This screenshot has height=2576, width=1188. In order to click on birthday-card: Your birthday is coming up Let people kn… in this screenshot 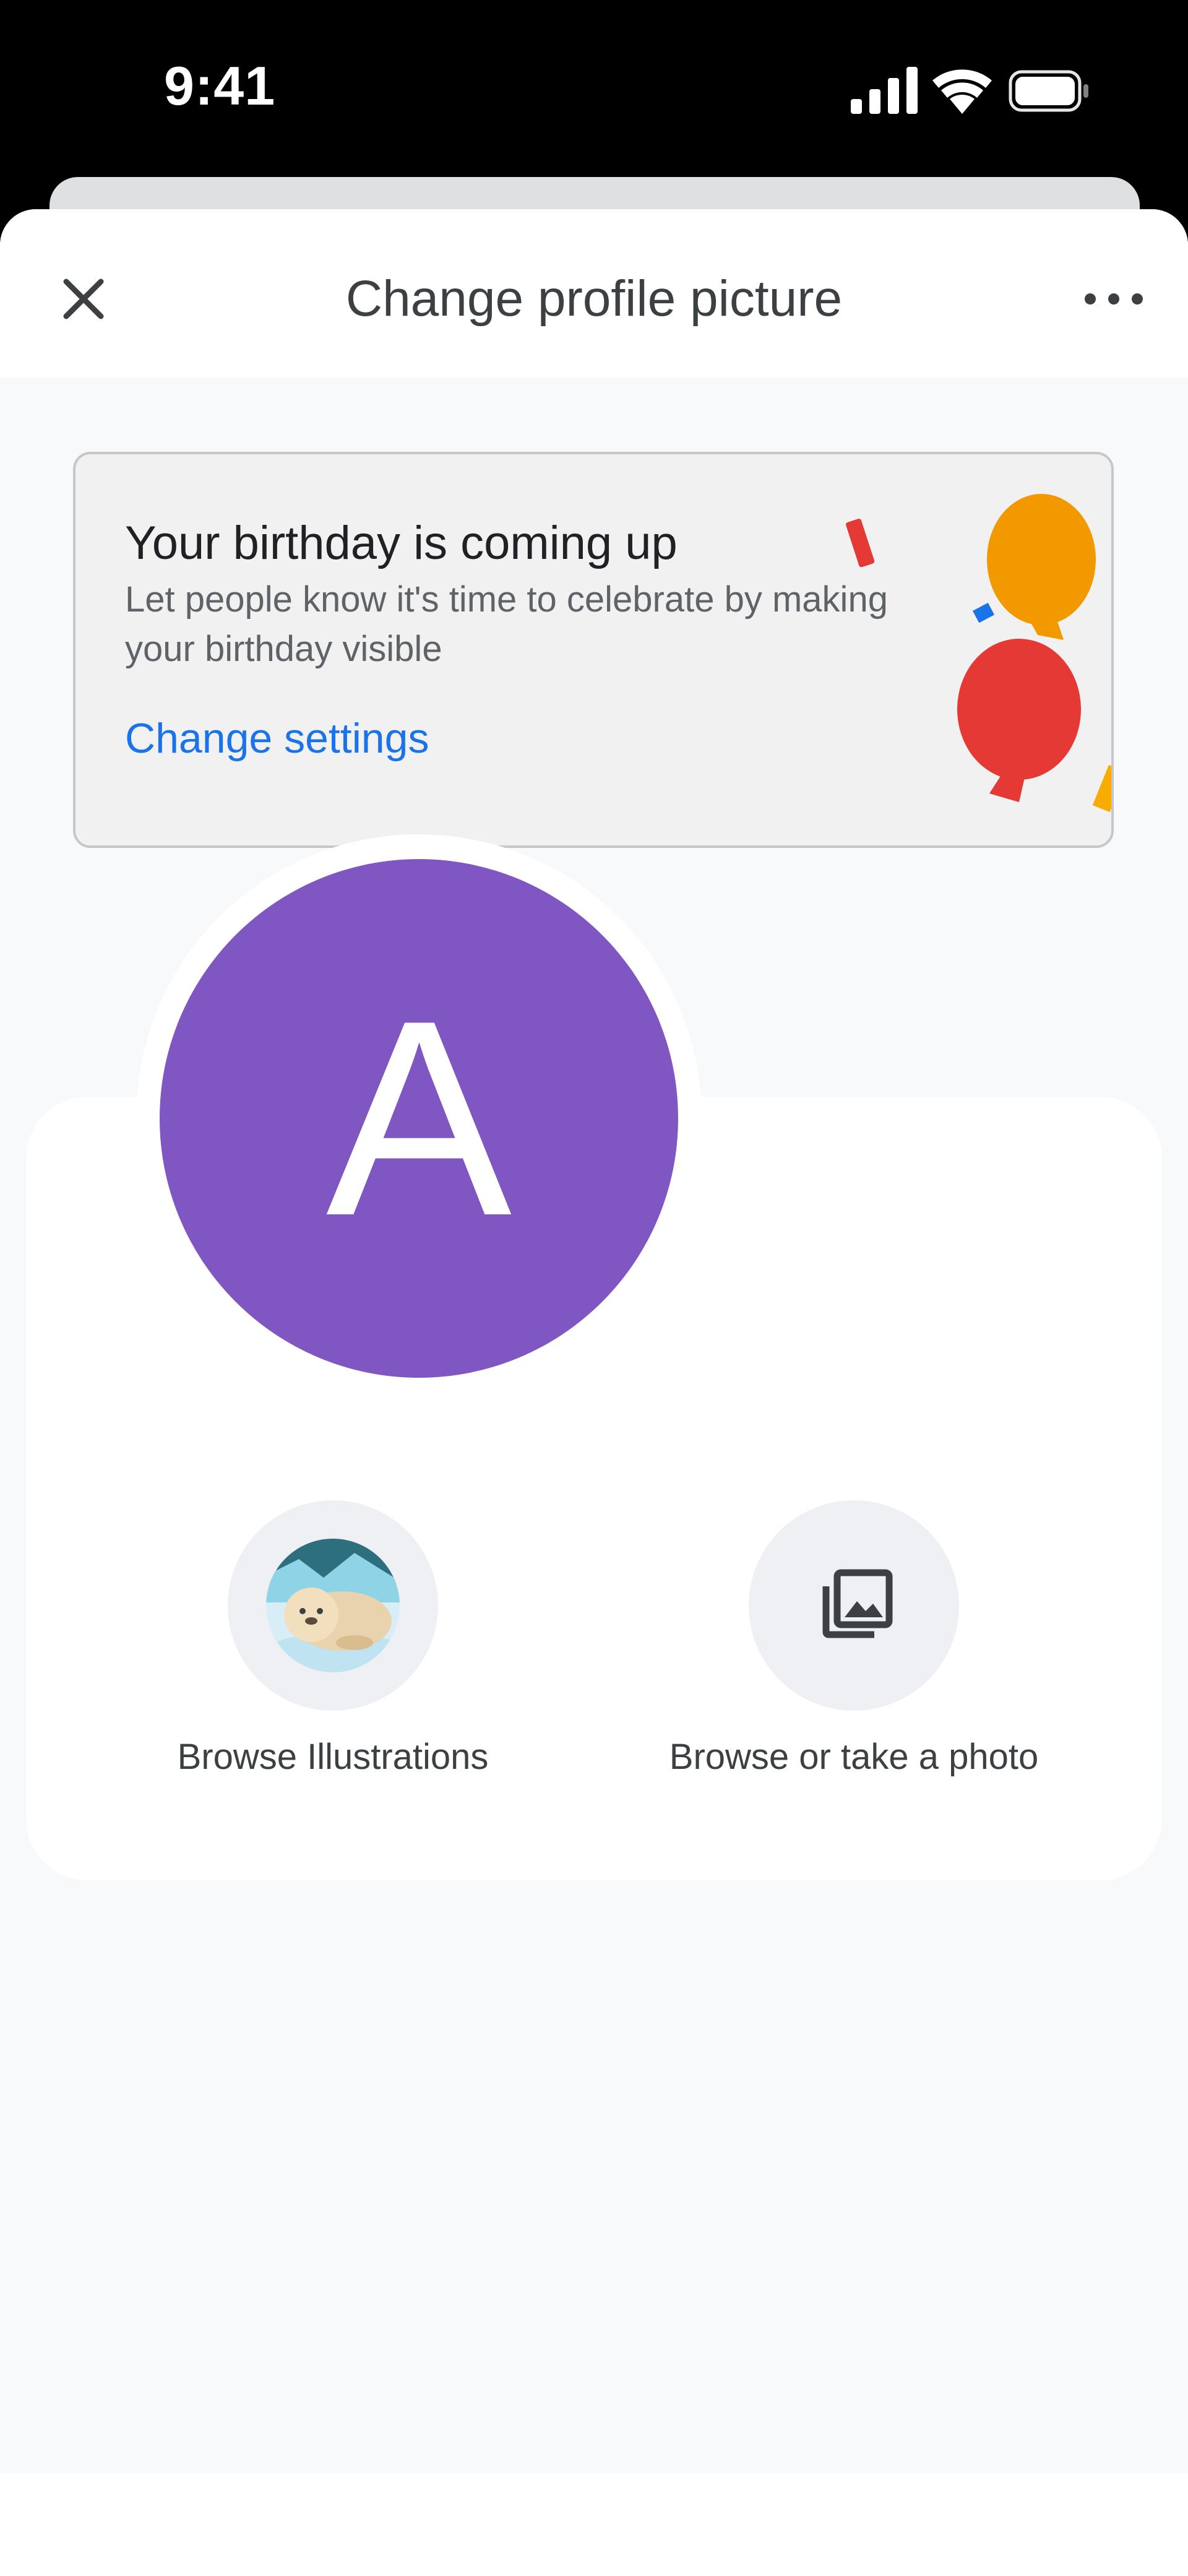, I will do `click(593, 650)`.